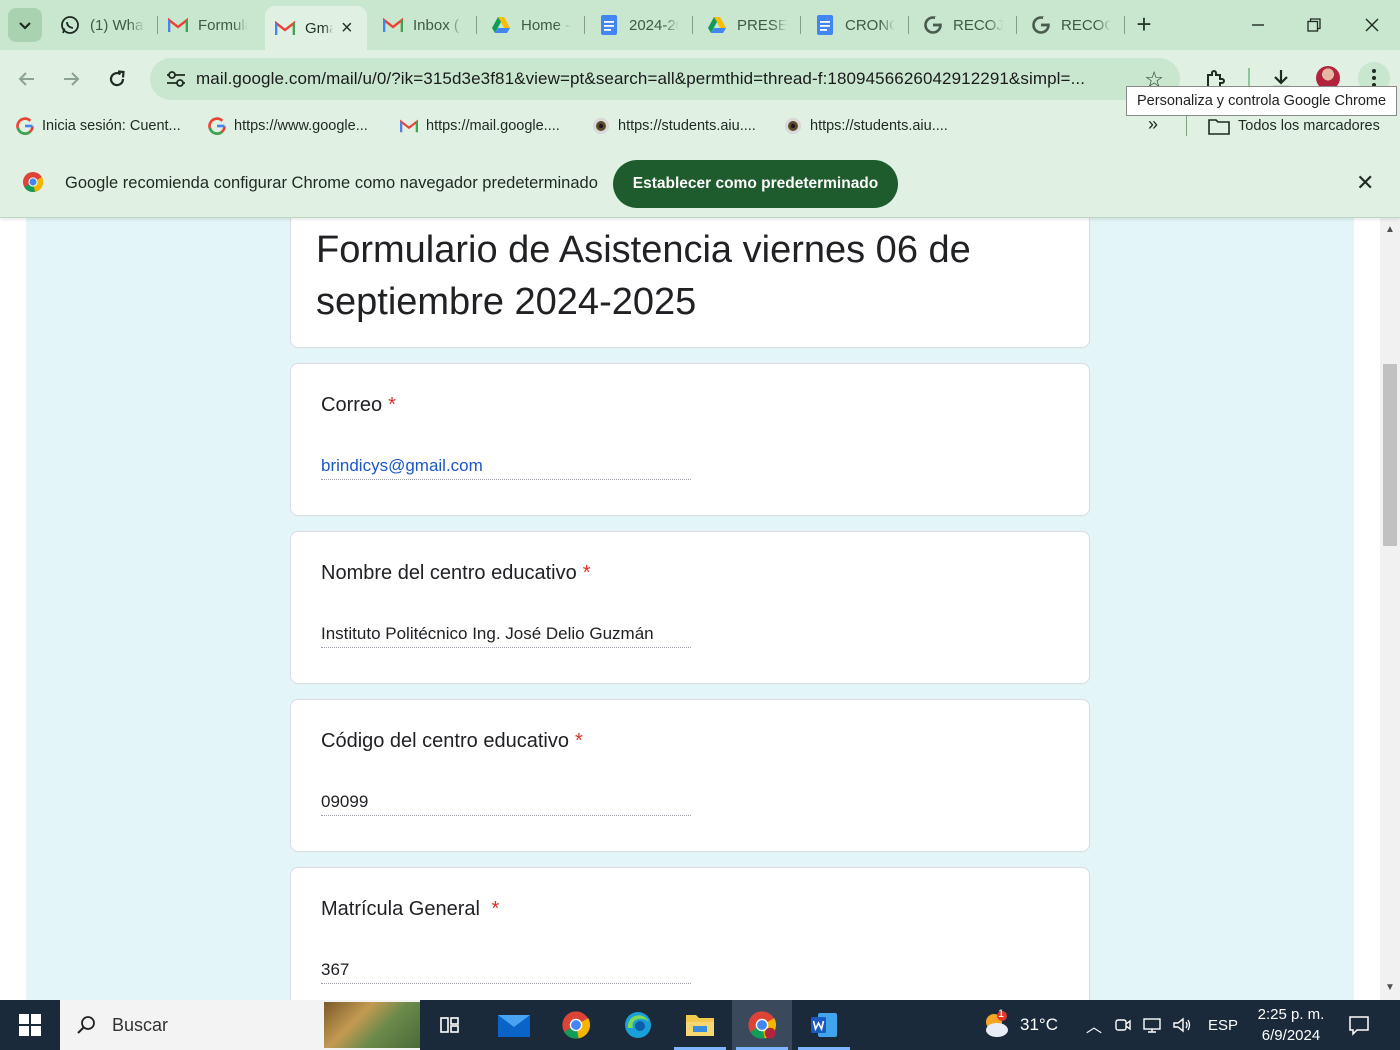 Image resolution: width=1400 pixels, height=1050 pixels. Describe the element at coordinates (1019, 1025) in the screenshot. I see `weather-widget: 1 31°C` at that location.